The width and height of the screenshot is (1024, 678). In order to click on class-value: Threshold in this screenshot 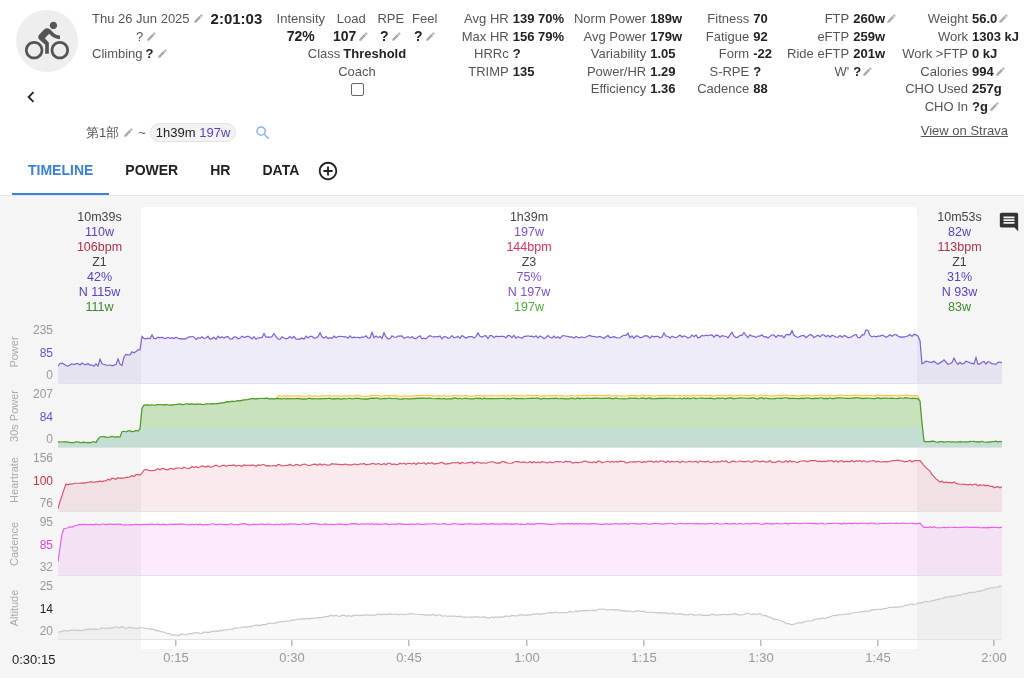, I will do `click(375, 54)`.